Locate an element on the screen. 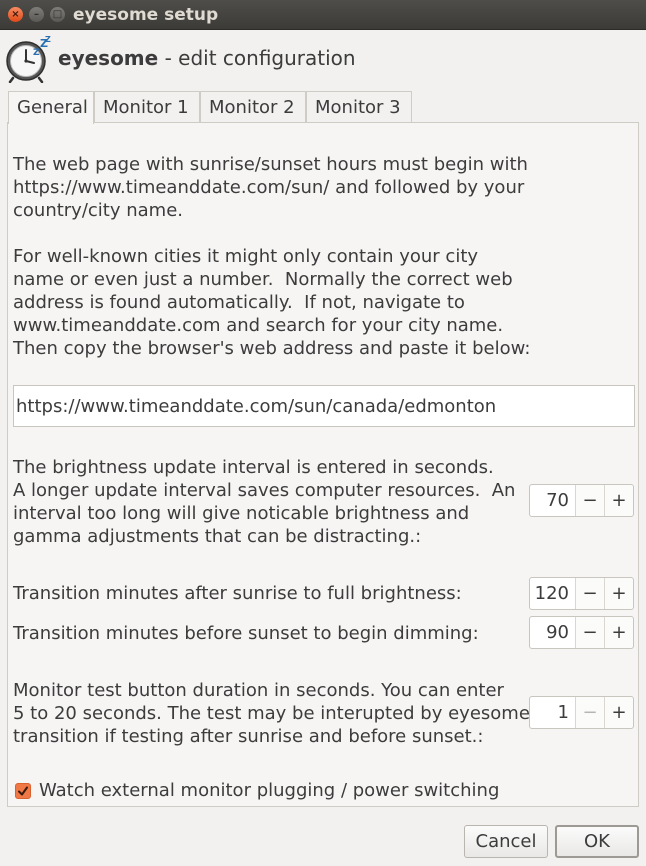 The height and width of the screenshot is (866, 646). update-interval-spinner: 70 − + is located at coordinates (581, 500).